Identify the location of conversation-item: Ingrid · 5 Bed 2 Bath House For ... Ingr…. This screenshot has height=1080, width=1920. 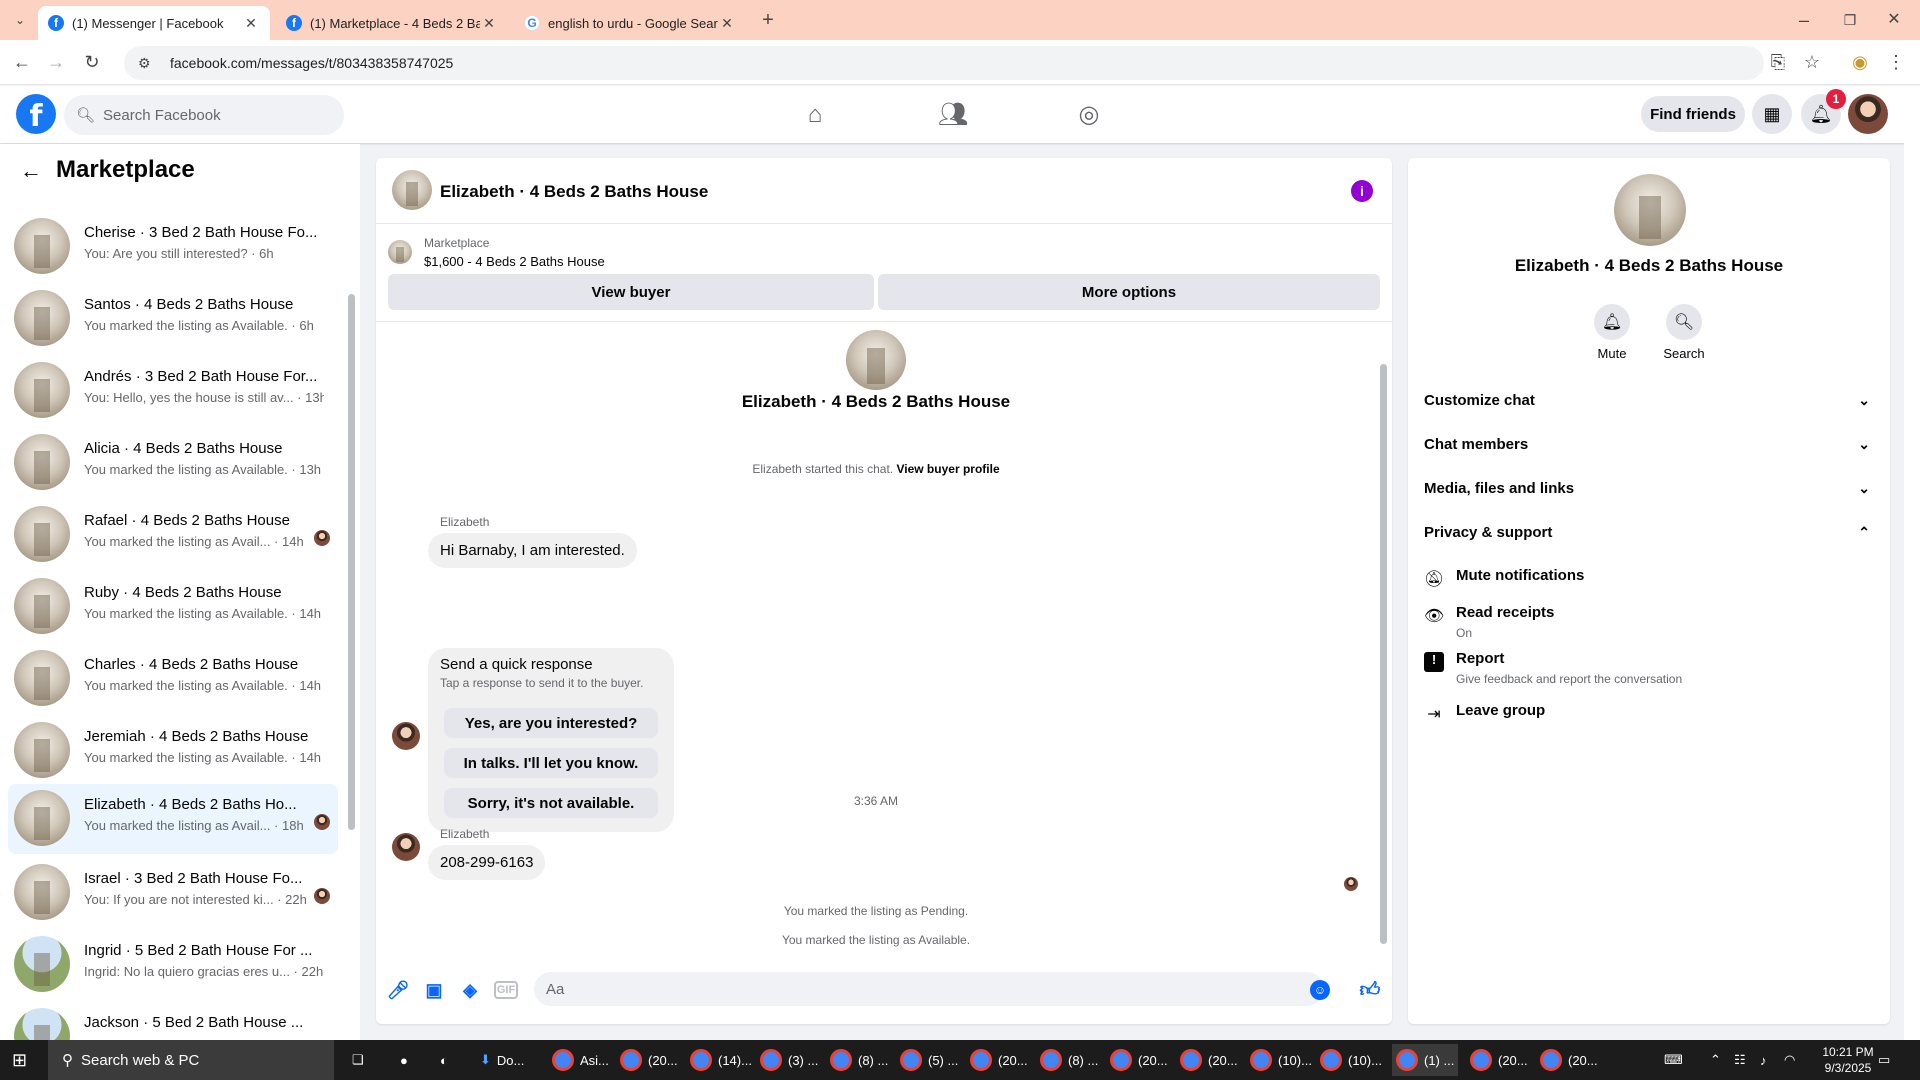
(173, 963).